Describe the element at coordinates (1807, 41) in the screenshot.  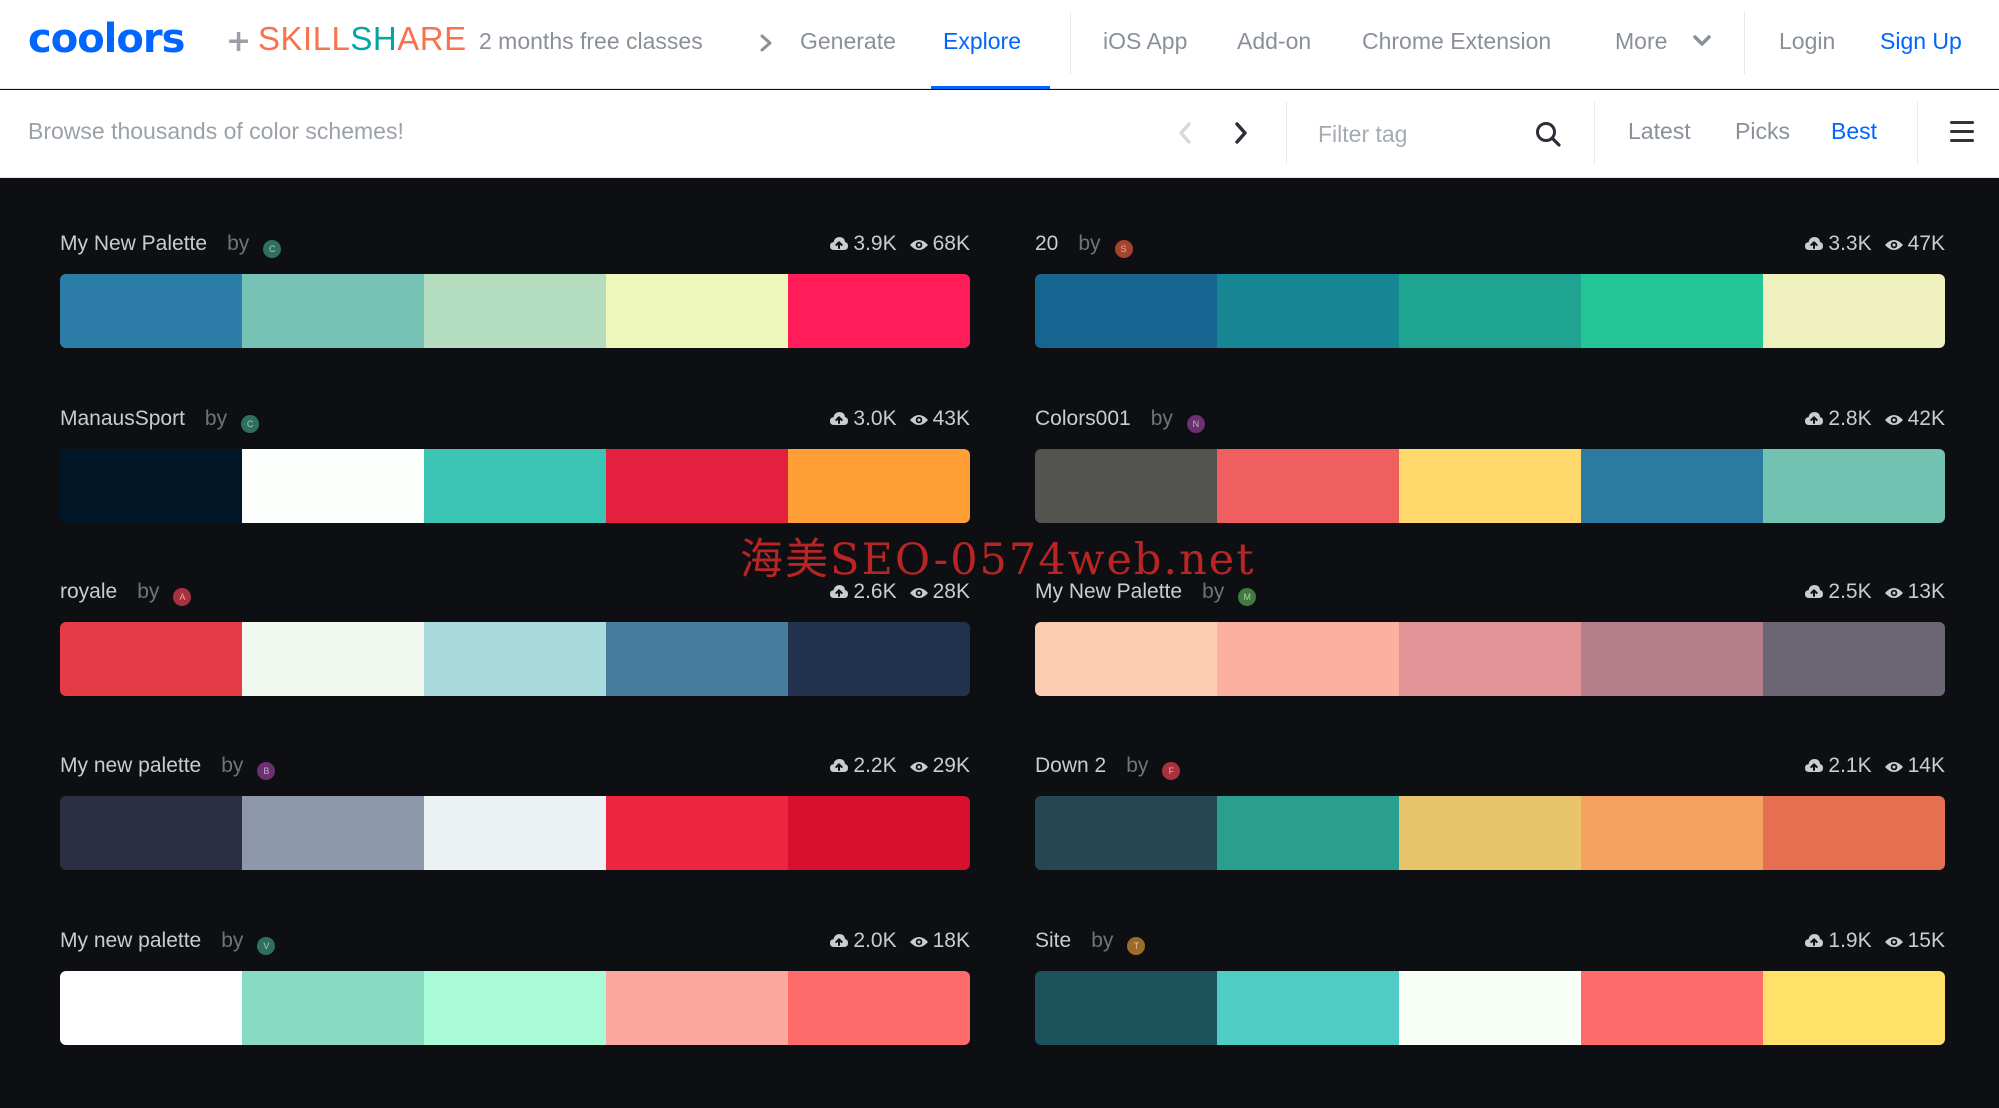
I see `login-link: Login` at that location.